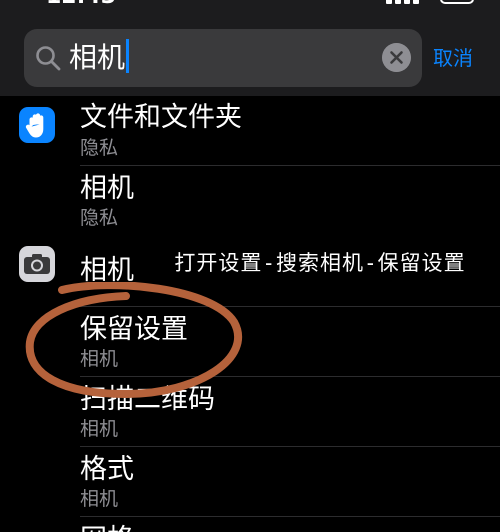 This screenshot has width=500, height=532. What do you see at coordinates (250, 342) in the screenshot?
I see `search-result-item: 保留设置 相机` at bounding box center [250, 342].